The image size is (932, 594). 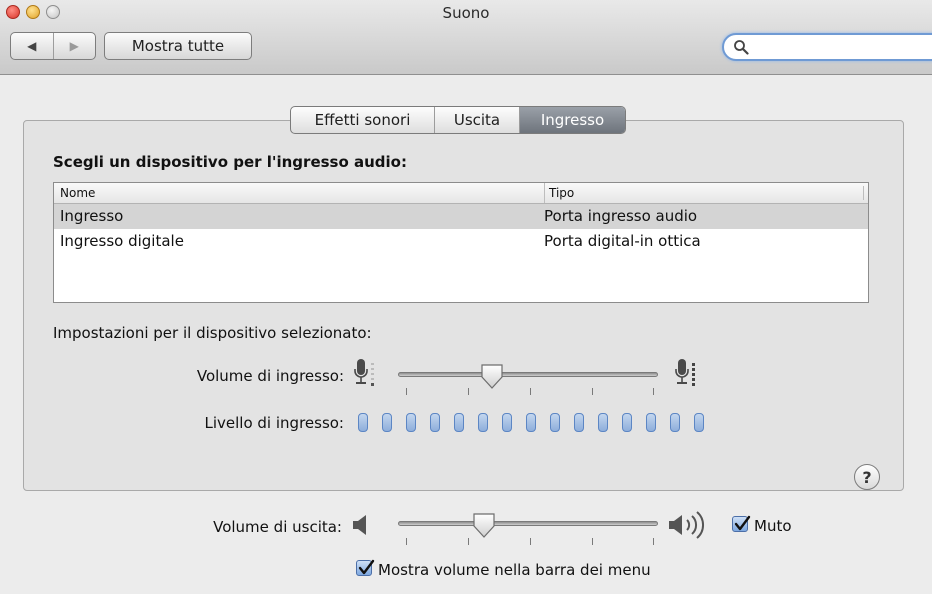 I want to click on output-volume-ticks, so click(x=530, y=542).